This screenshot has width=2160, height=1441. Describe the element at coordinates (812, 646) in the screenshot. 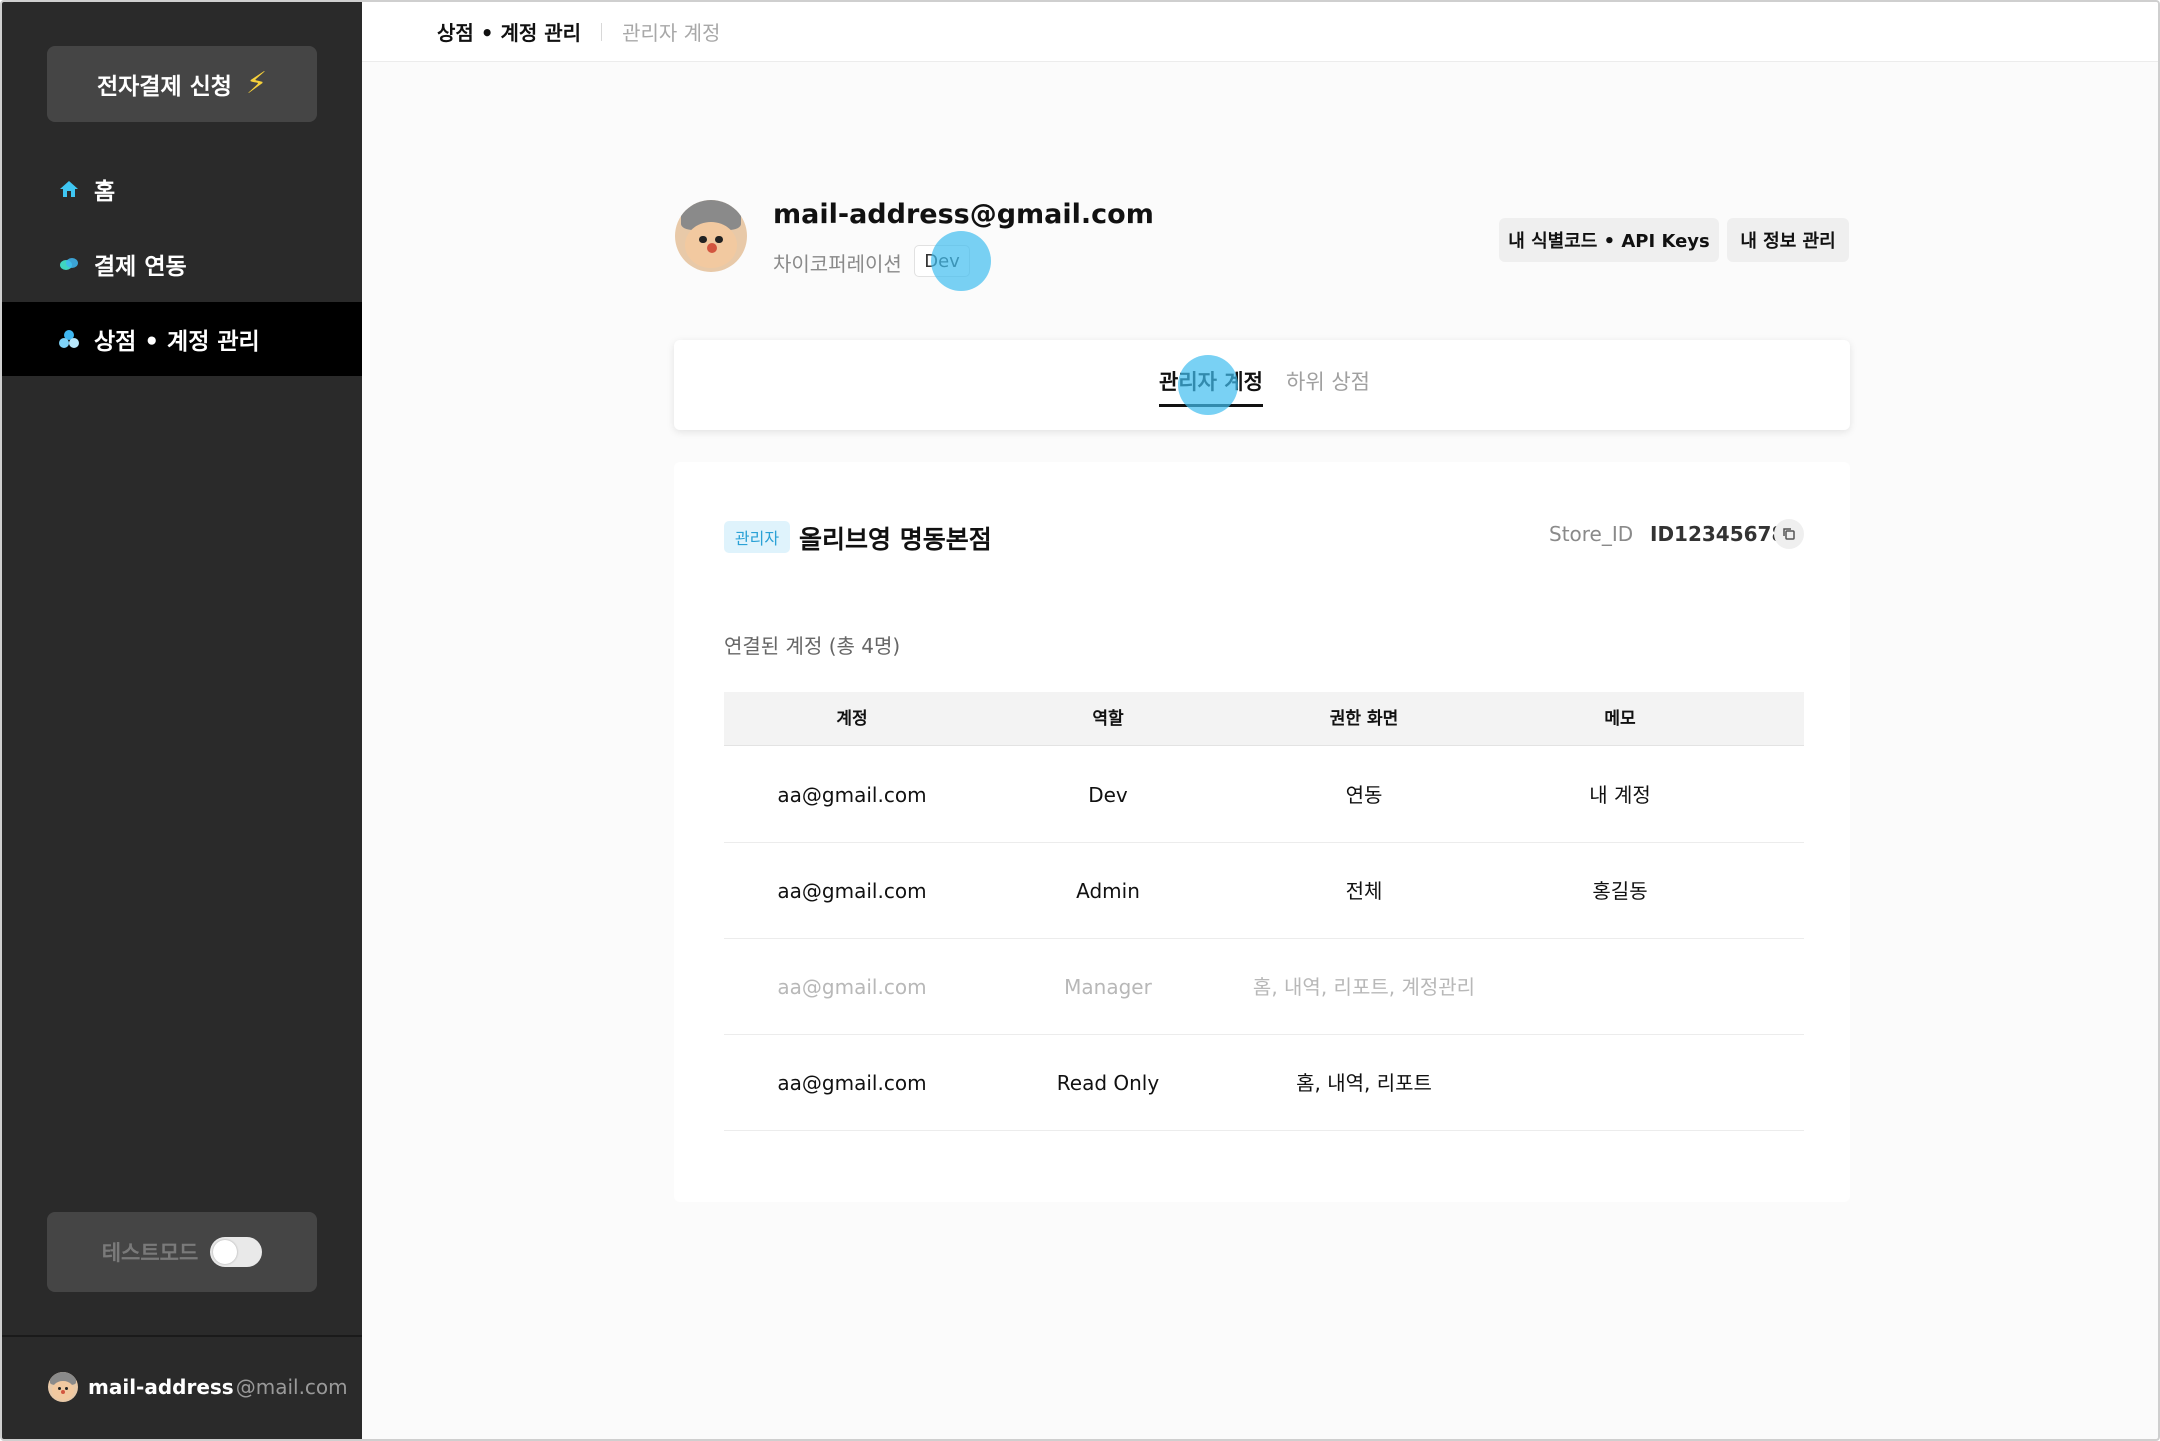

I see `linked-accounts-label: 연결된 계정 (총 4명)` at that location.